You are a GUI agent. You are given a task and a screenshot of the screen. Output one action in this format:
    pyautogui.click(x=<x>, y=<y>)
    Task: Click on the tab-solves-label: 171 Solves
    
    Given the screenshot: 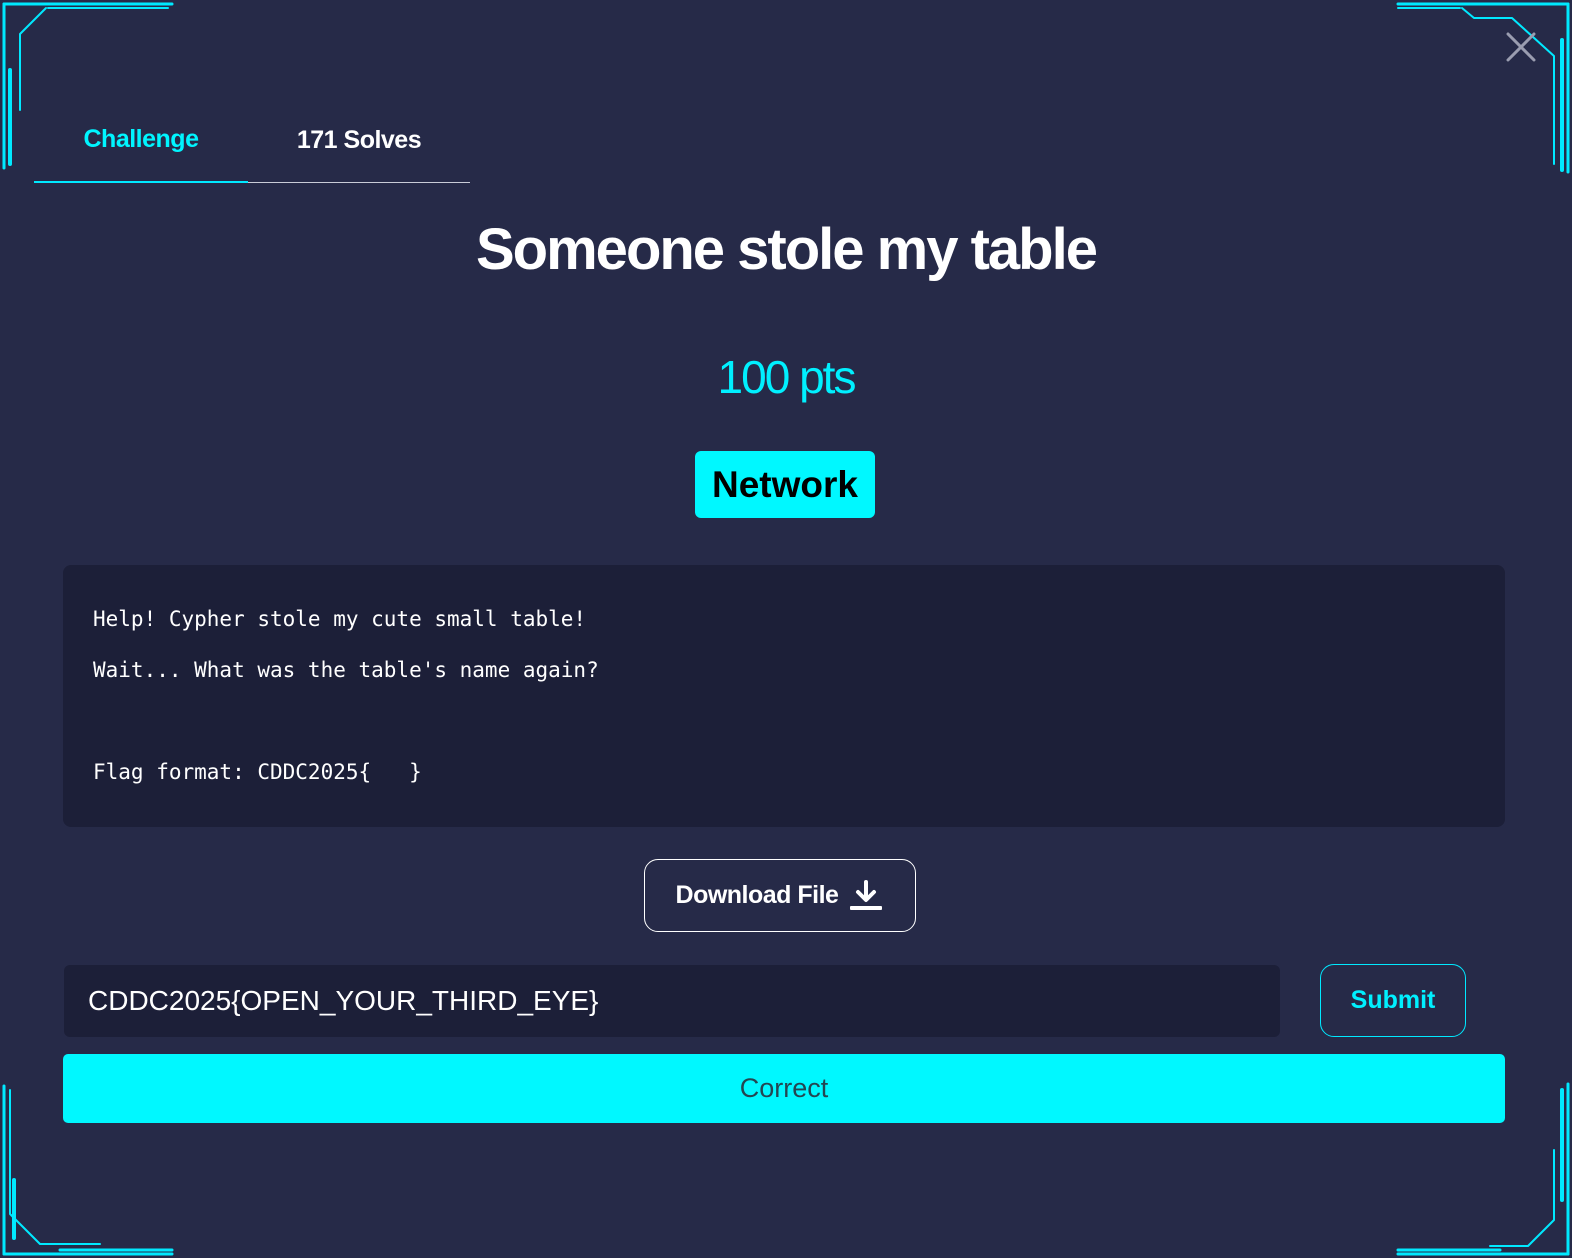 What is the action you would take?
    pyautogui.click(x=359, y=139)
    